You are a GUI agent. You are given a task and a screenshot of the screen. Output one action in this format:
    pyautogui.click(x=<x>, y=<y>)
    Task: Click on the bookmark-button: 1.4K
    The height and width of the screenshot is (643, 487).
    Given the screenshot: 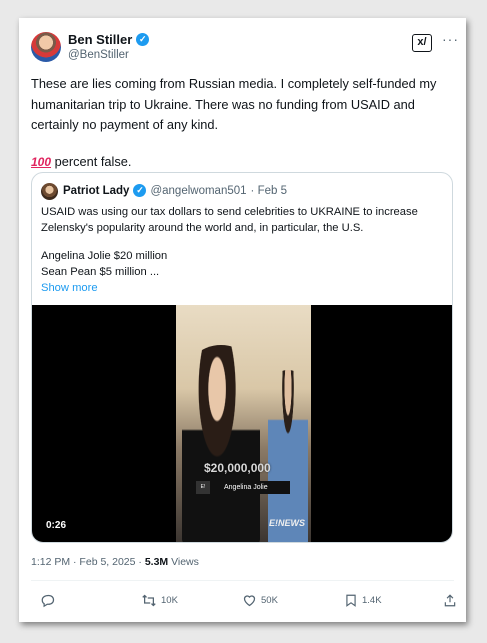 What is the action you would take?
    pyautogui.click(x=363, y=600)
    